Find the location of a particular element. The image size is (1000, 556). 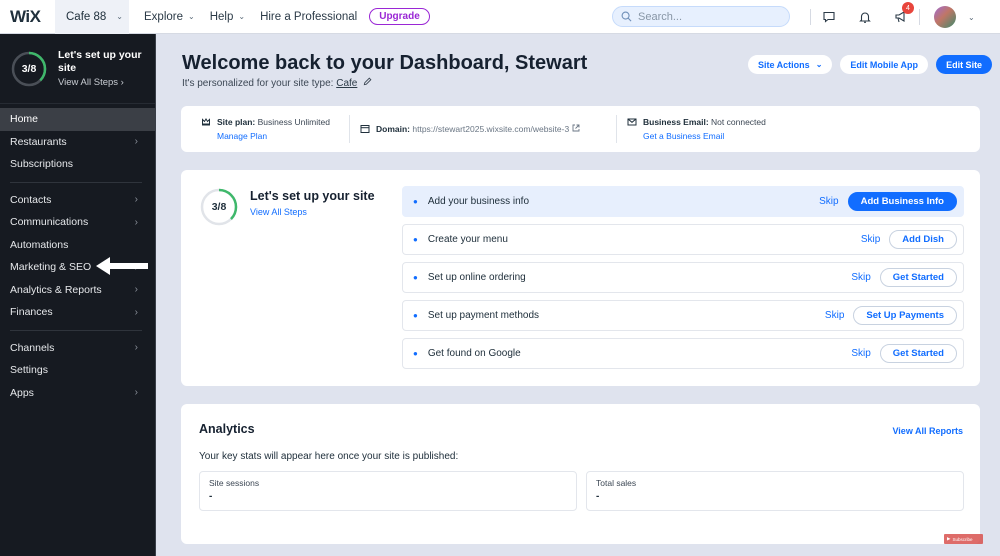

sidebar-item-label: Restaurants is located at coordinates (38, 141).